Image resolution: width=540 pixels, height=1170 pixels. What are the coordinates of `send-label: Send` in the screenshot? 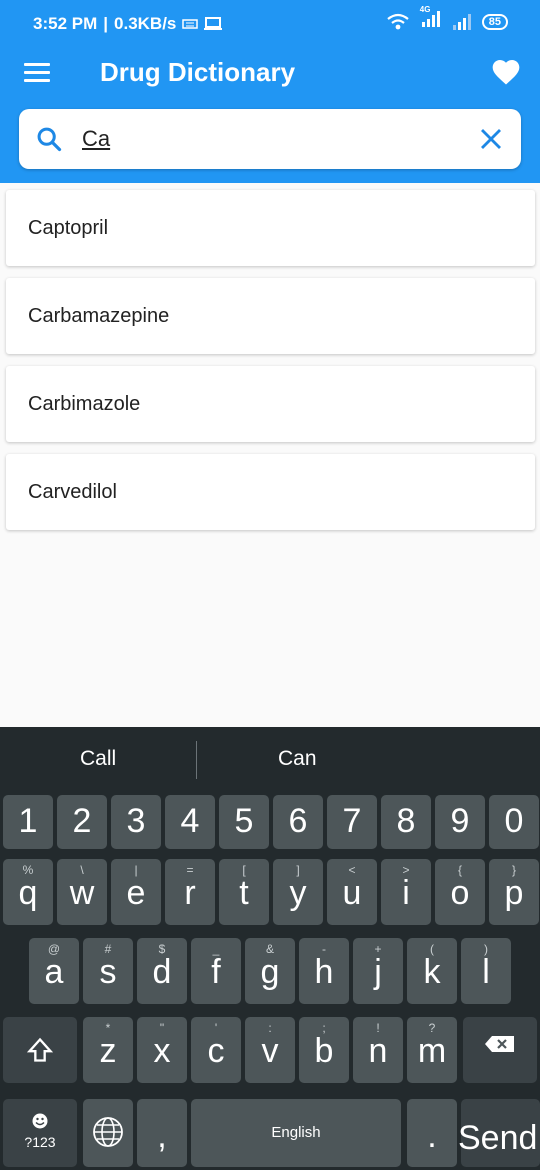 It's located at (498, 1138).